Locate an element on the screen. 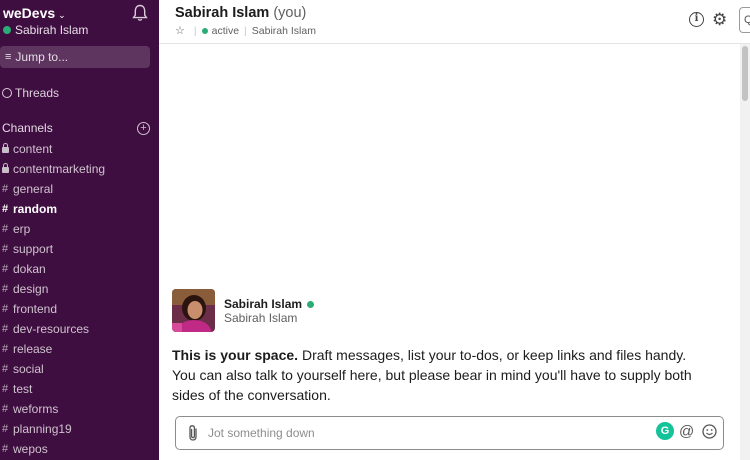  channel-label: weforms is located at coordinates (36, 409).